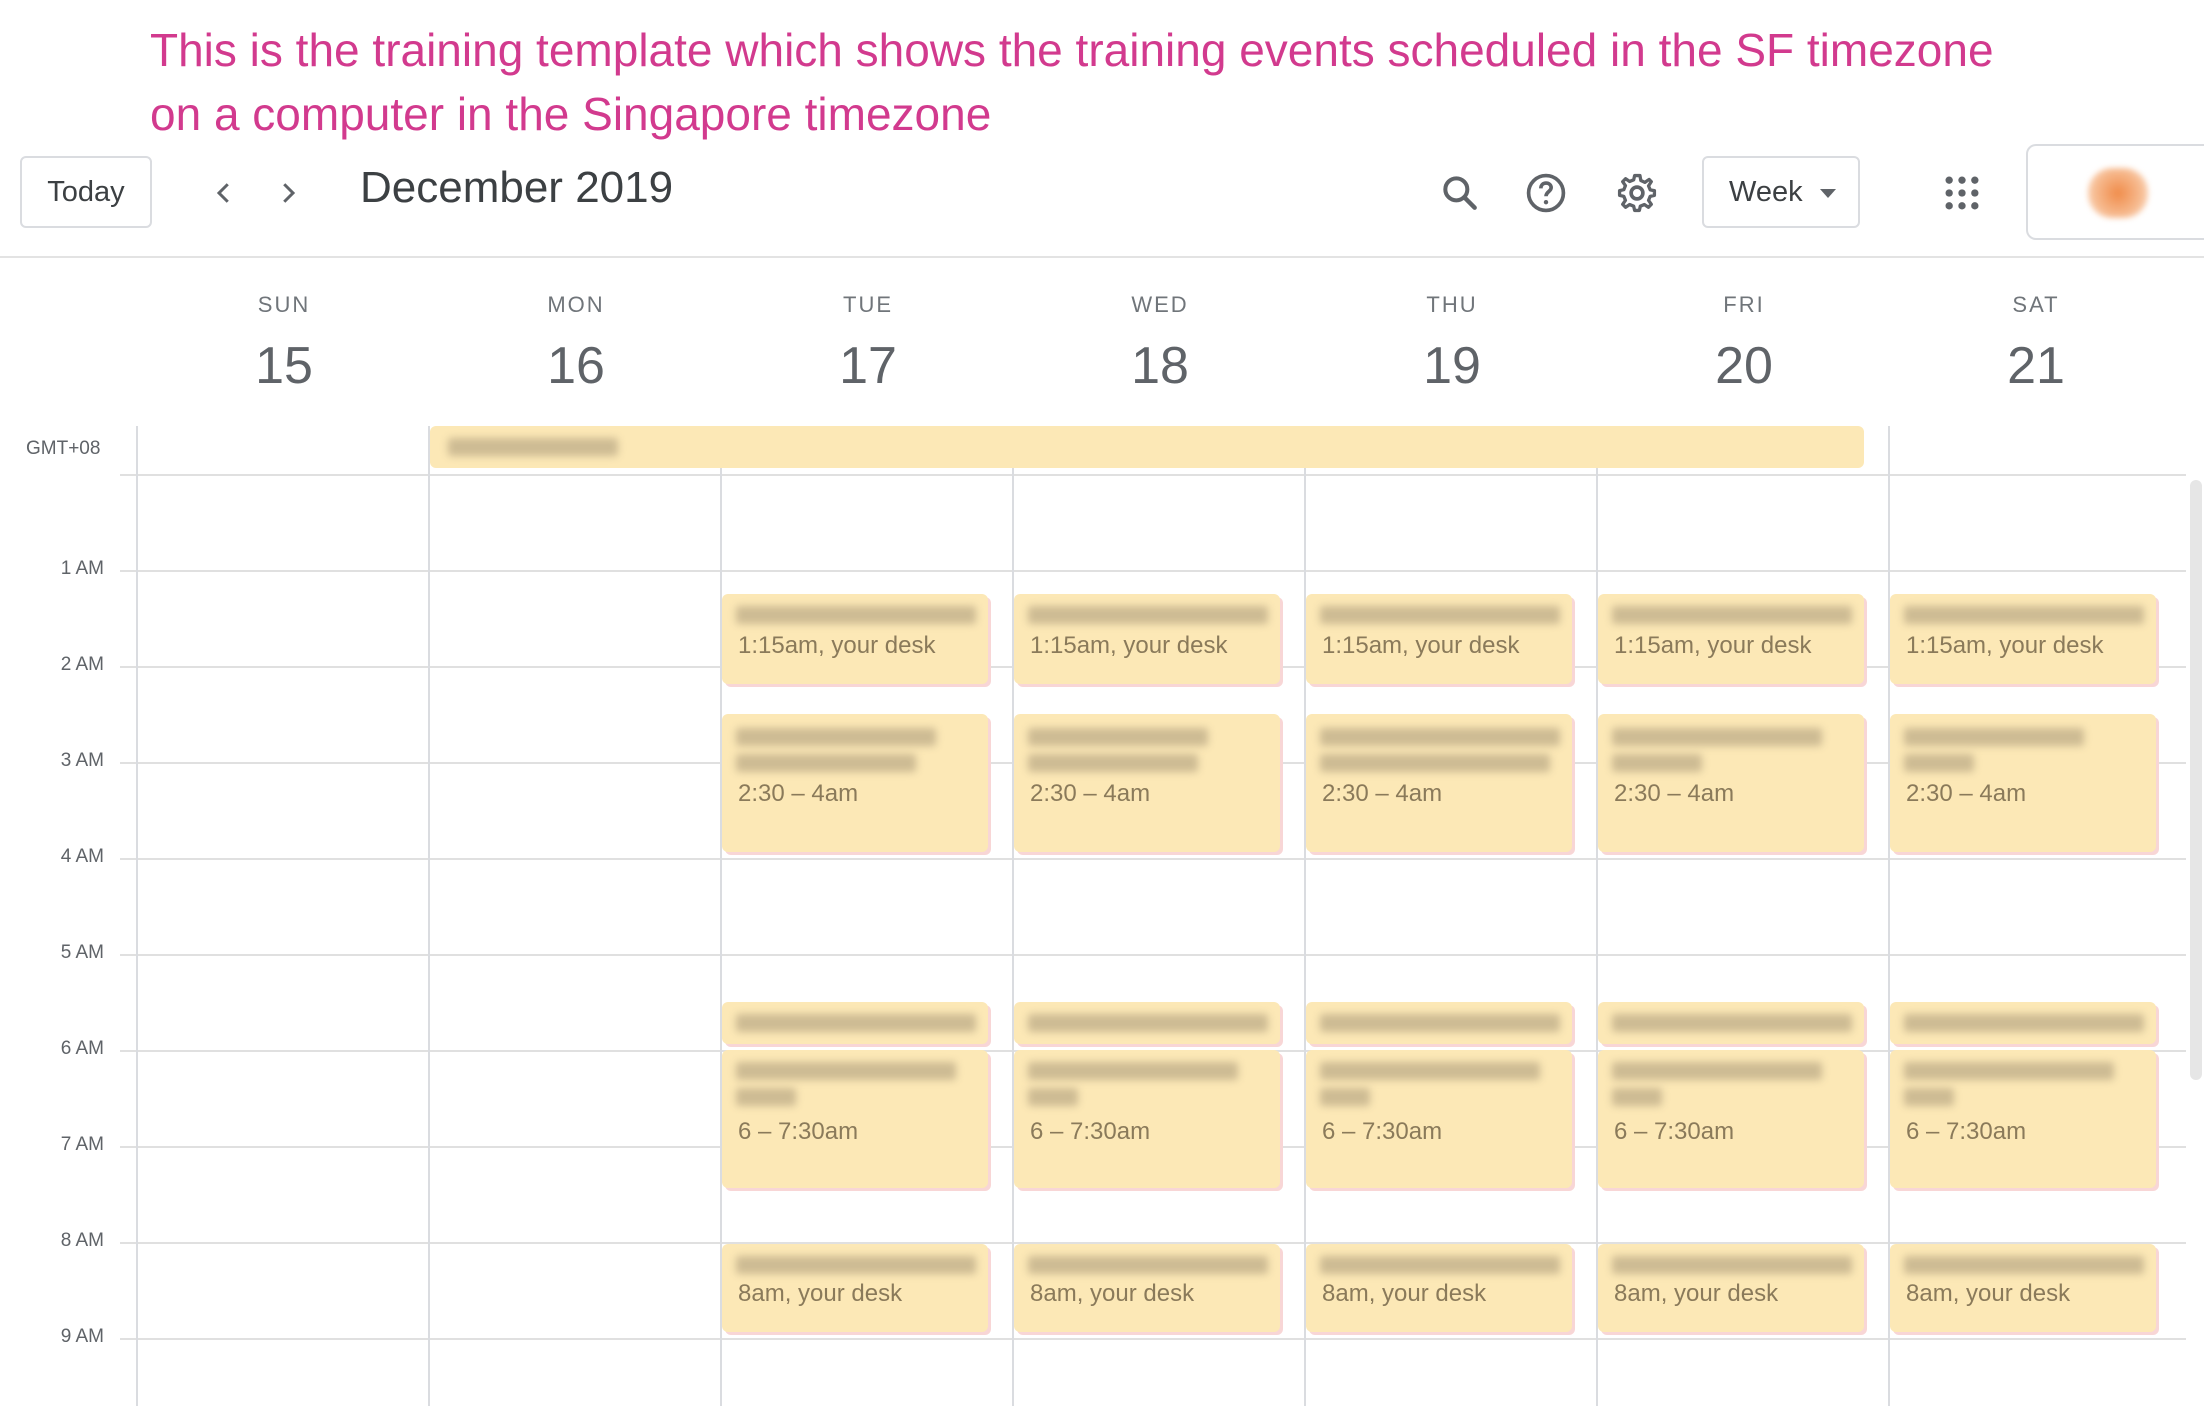  I want to click on column-divider, so click(429, 916).